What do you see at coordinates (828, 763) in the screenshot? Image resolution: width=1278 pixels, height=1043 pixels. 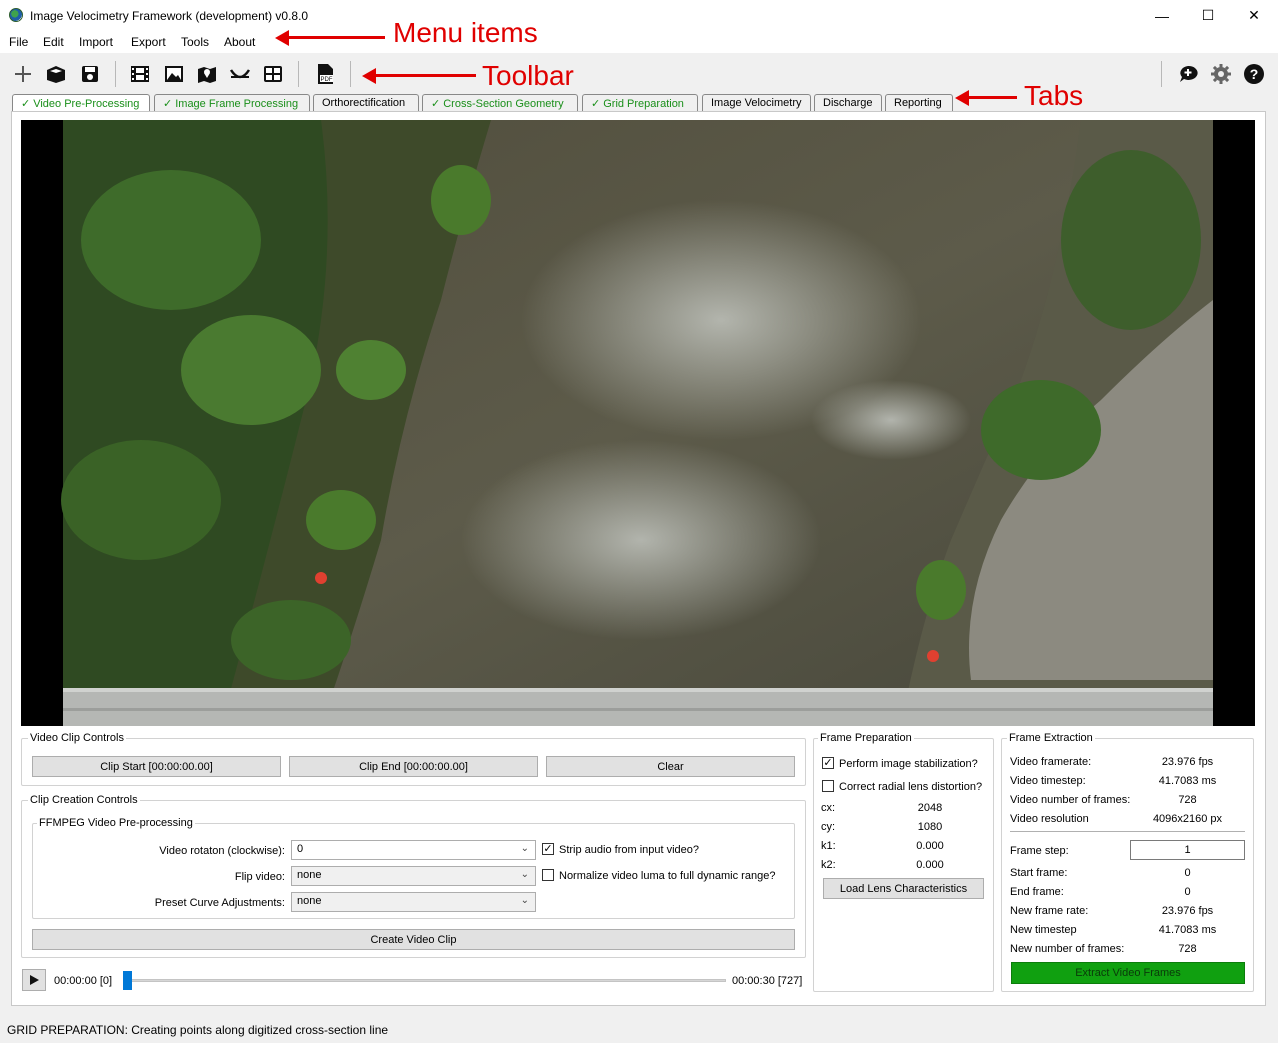 I see `stabilization-checkbox: ✓` at bounding box center [828, 763].